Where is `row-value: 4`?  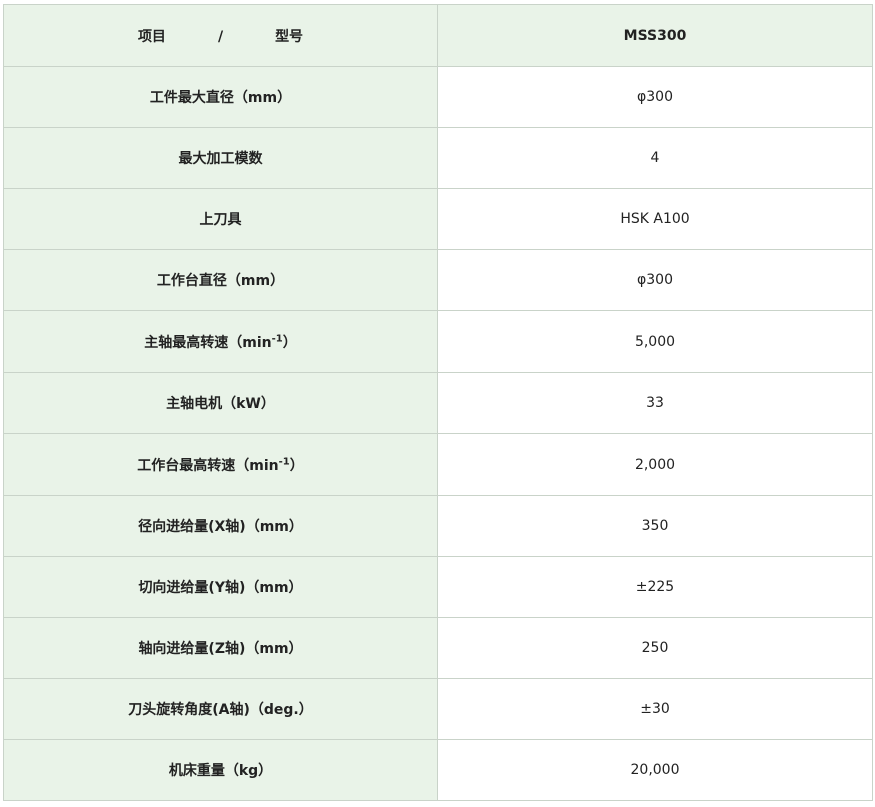
row-value: 4 is located at coordinates (655, 158).